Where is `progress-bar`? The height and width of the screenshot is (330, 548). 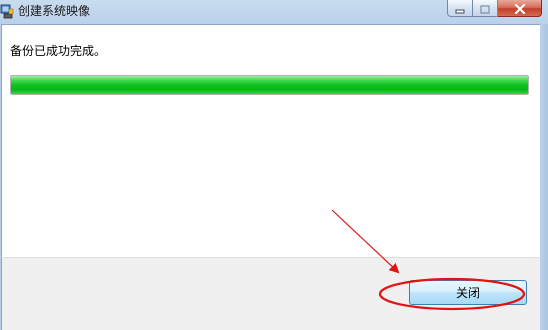
progress-bar is located at coordinates (269, 85).